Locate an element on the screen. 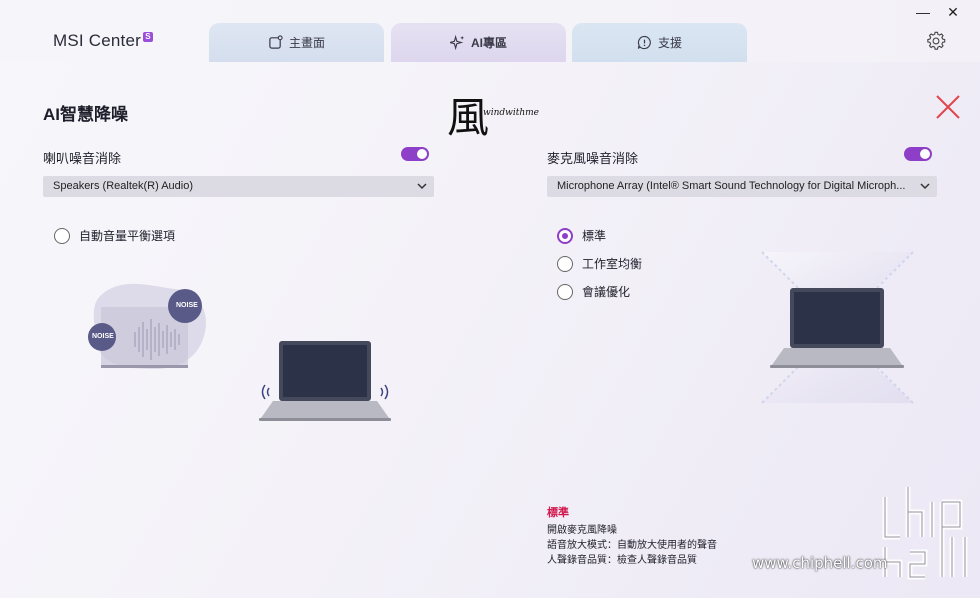  auto-volume-option: 自動音量平衡選項 is located at coordinates (114, 235).